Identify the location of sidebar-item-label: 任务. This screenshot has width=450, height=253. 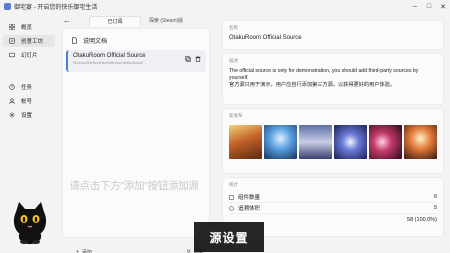
(27, 88).